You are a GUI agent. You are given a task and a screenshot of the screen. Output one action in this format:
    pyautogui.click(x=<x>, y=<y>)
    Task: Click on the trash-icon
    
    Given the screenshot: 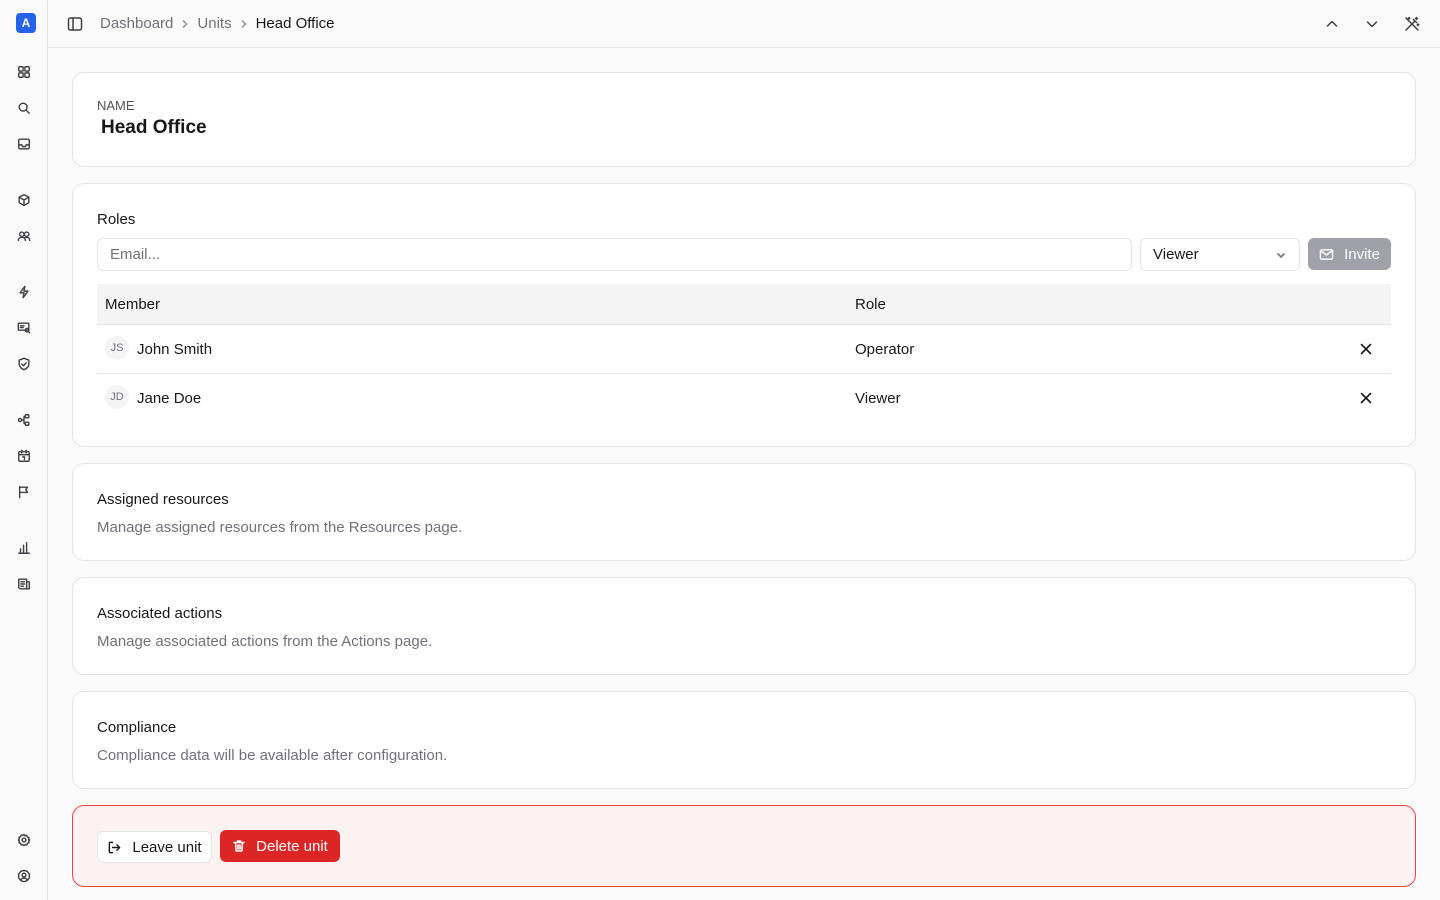 What is the action you would take?
    pyautogui.click(x=239, y=846)
    